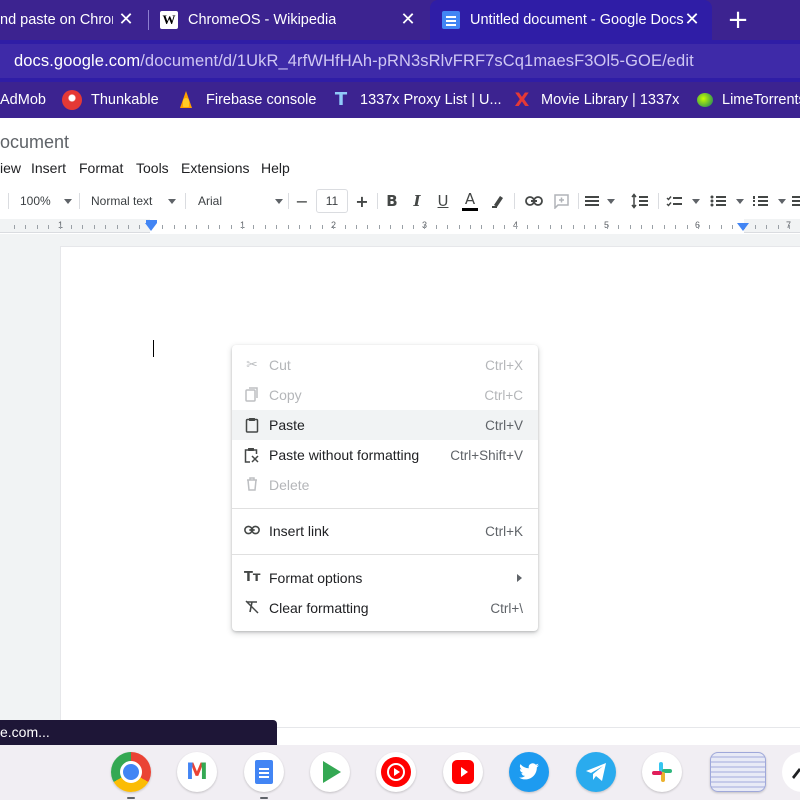 This screenshot has width=800, height=800. What do you see at coordinates (470, 201) in the screenshot?
I see `text-color-button: A` at bounding box center [470, 201].